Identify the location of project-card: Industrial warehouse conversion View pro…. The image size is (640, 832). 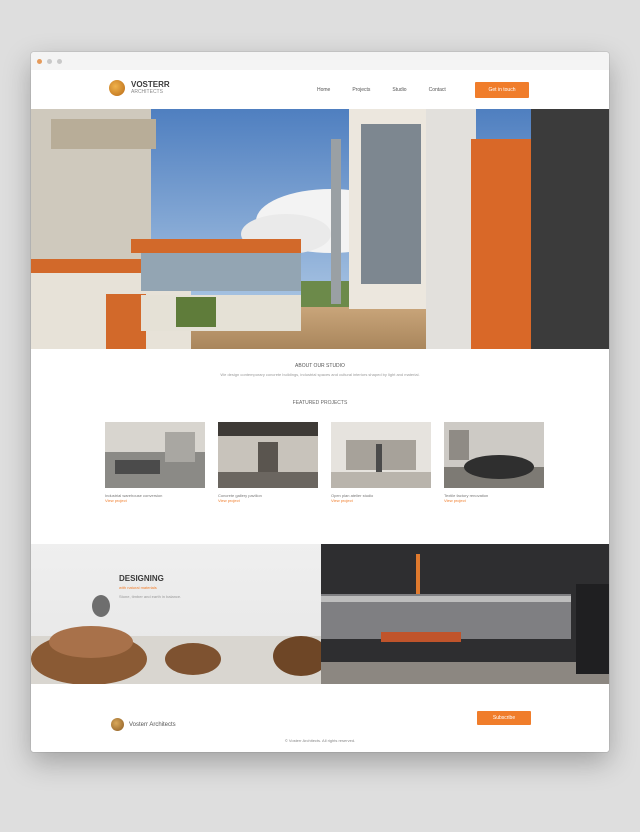
(155, 462).